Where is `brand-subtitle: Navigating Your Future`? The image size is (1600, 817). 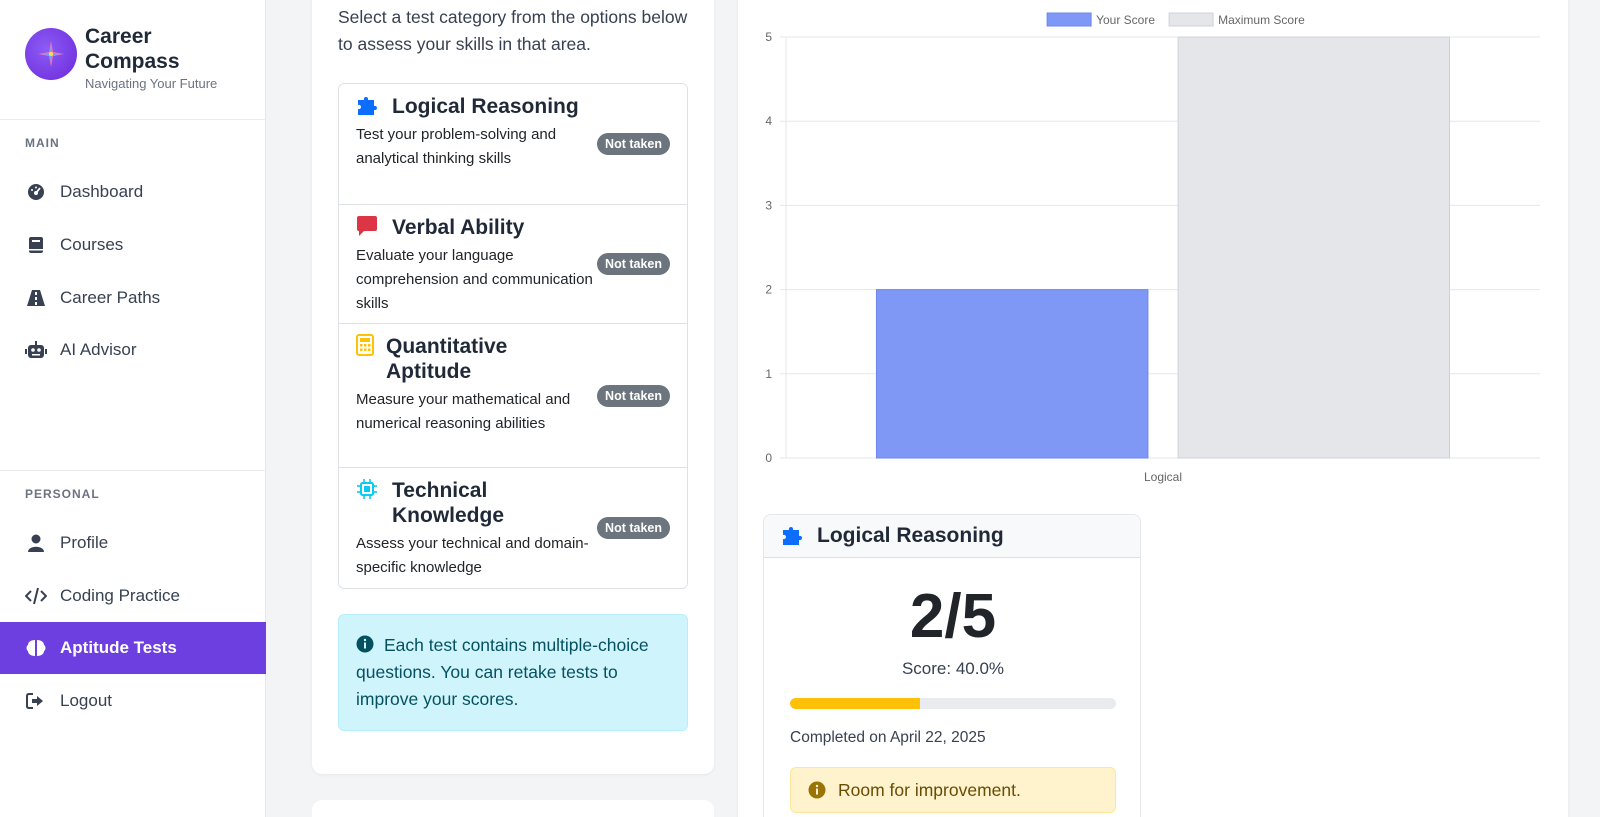
brand-subtitle: Navigating Your Future is located at coordinates (151, 83).